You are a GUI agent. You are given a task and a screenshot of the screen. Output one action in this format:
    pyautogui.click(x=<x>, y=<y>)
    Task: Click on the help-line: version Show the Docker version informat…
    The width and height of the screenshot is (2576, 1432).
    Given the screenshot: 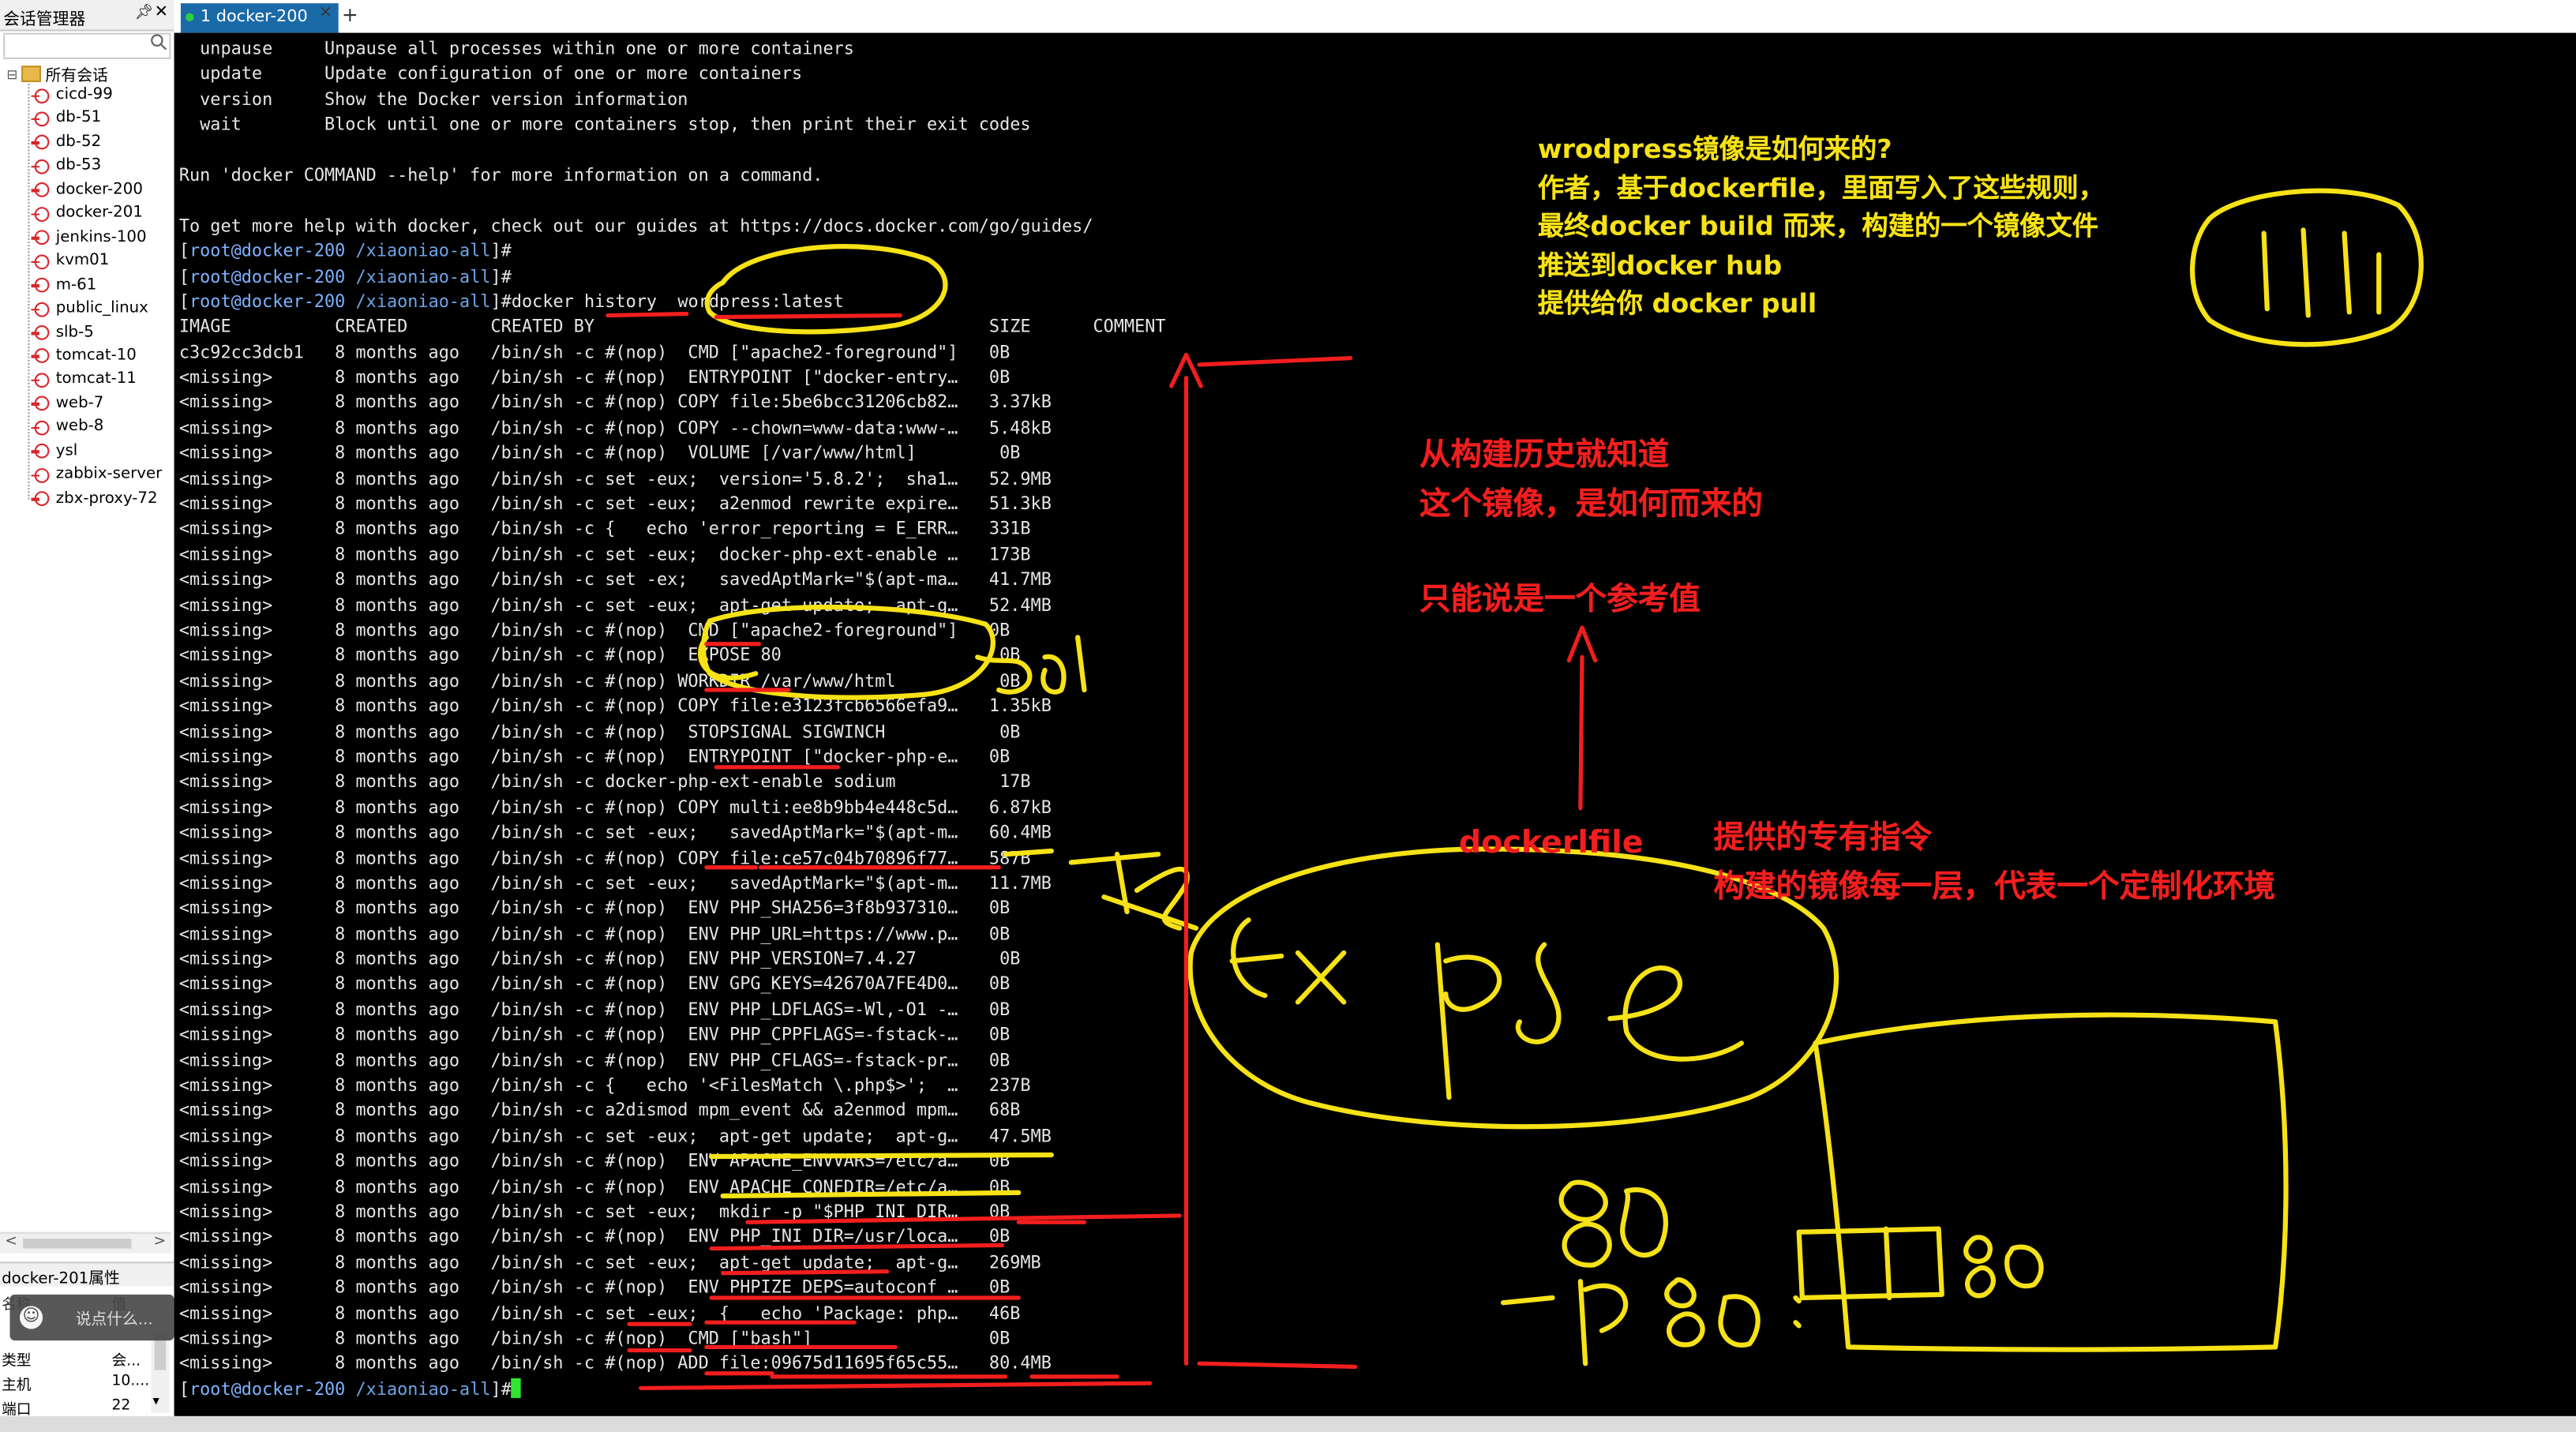 What is the action you would take?
    pyautogui.click(x=433, y=99)
    